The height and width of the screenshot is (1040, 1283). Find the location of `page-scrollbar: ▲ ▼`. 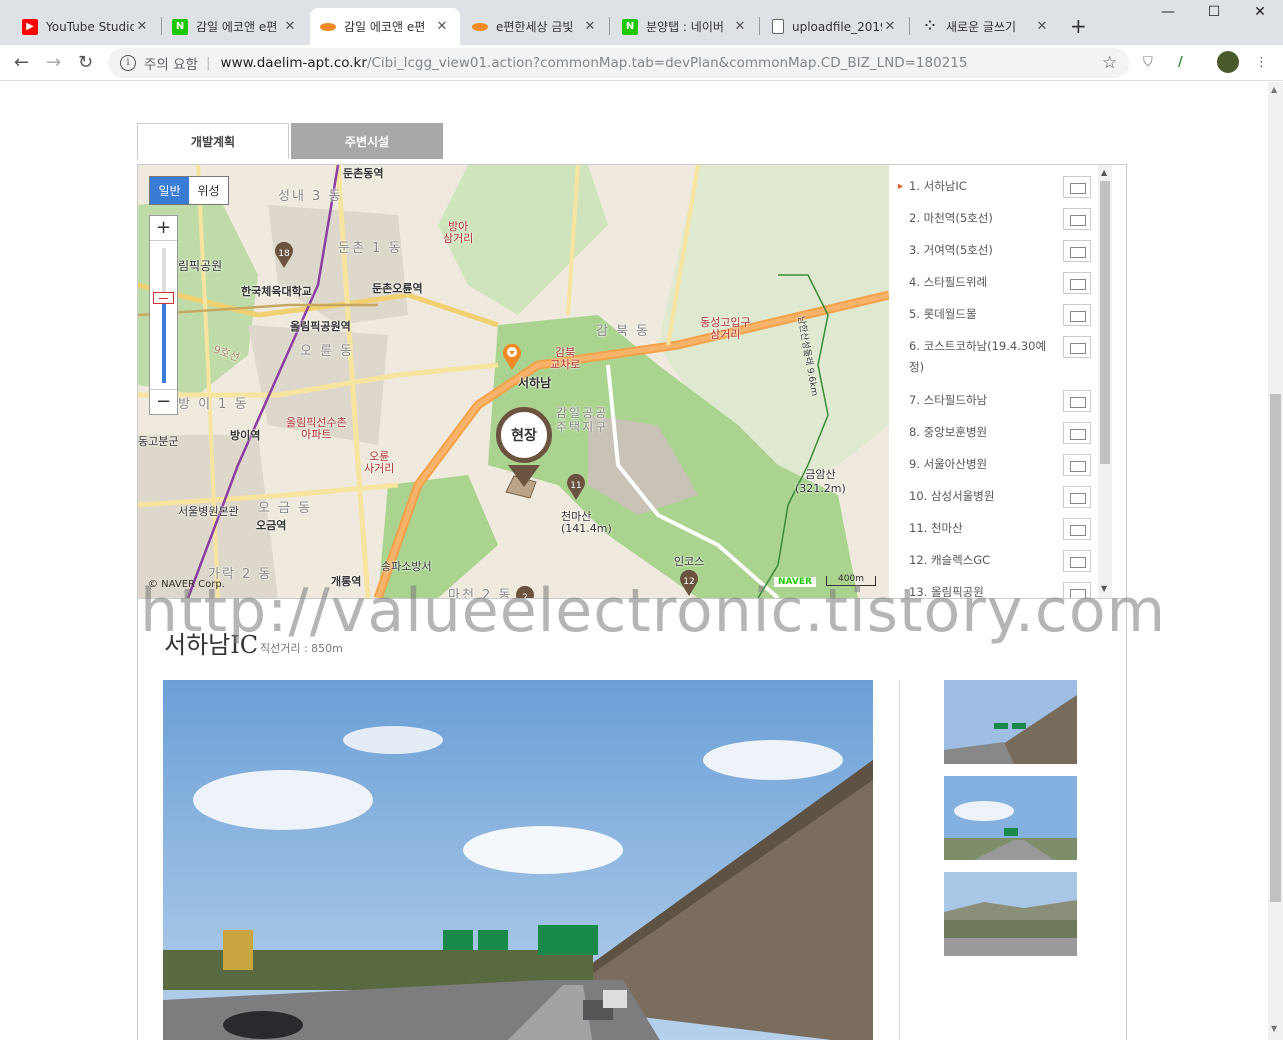

page-scrollbar: ▲ ▼ is located at coordinates (1275, 561).